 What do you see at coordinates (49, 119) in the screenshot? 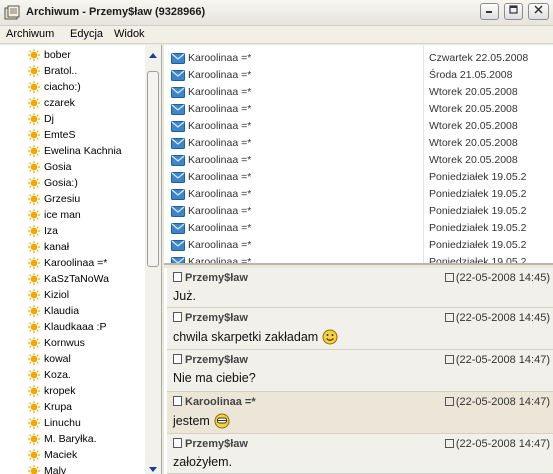
I see `contact-name: Dj` at bounding box center [49, 119].